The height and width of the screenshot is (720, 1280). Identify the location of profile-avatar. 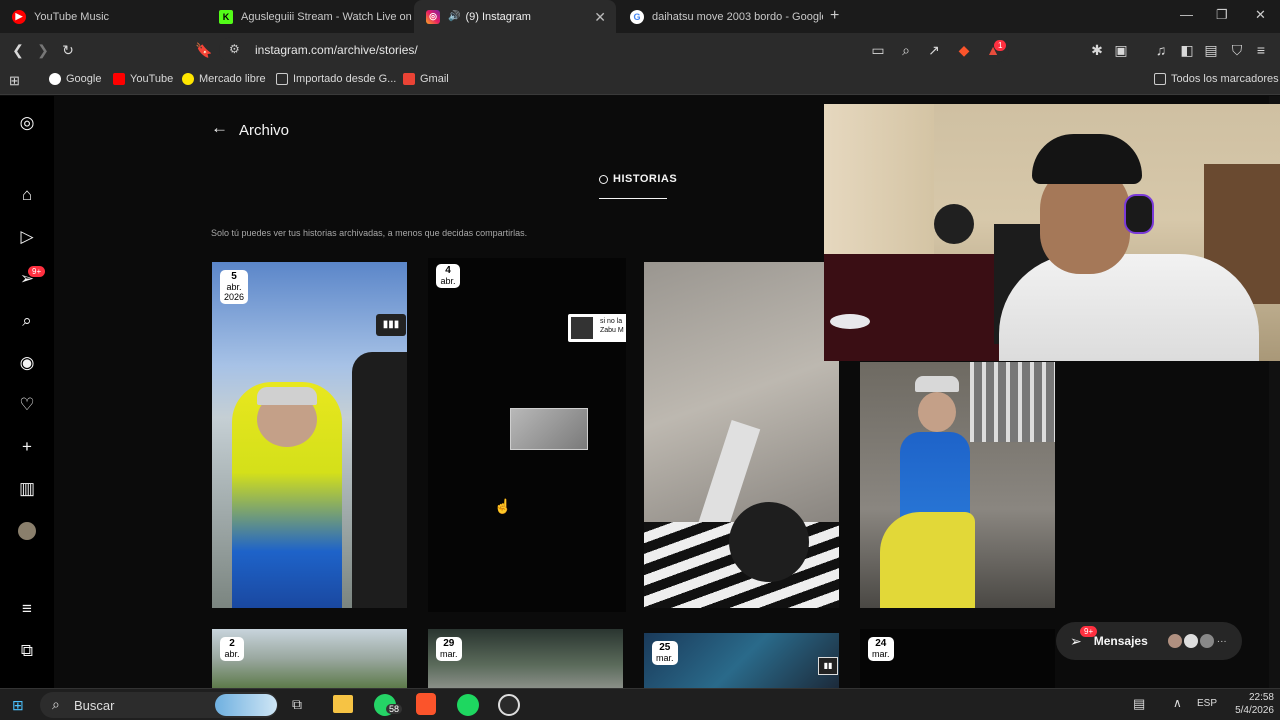
(27, 531).